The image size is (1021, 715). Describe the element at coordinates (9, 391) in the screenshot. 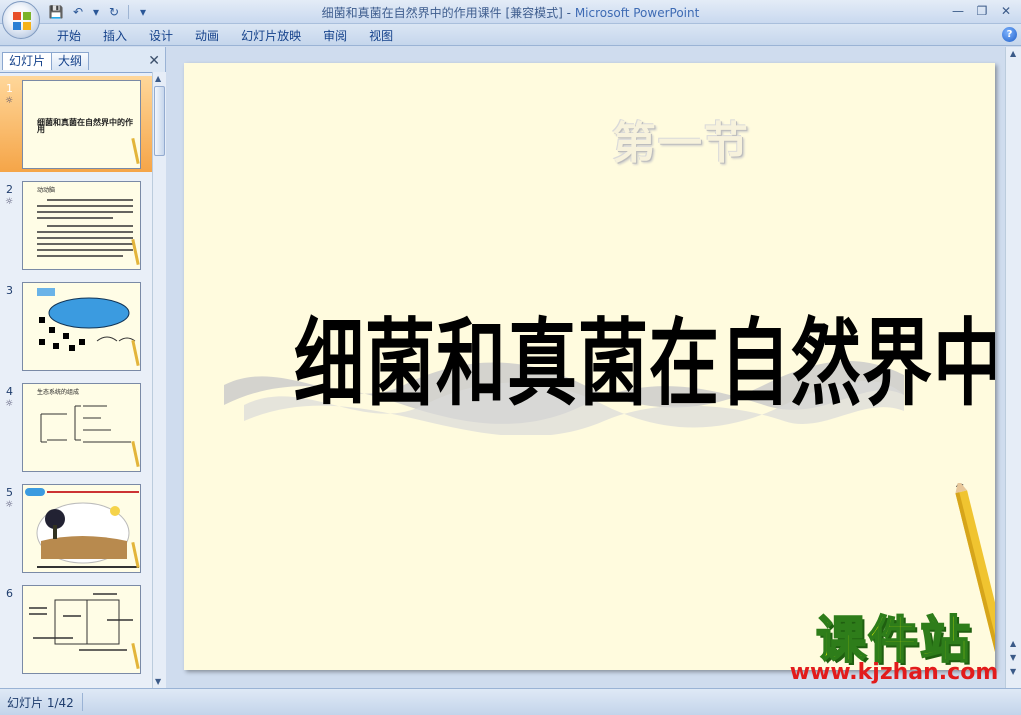

I see `slide-number: 4` at that location.